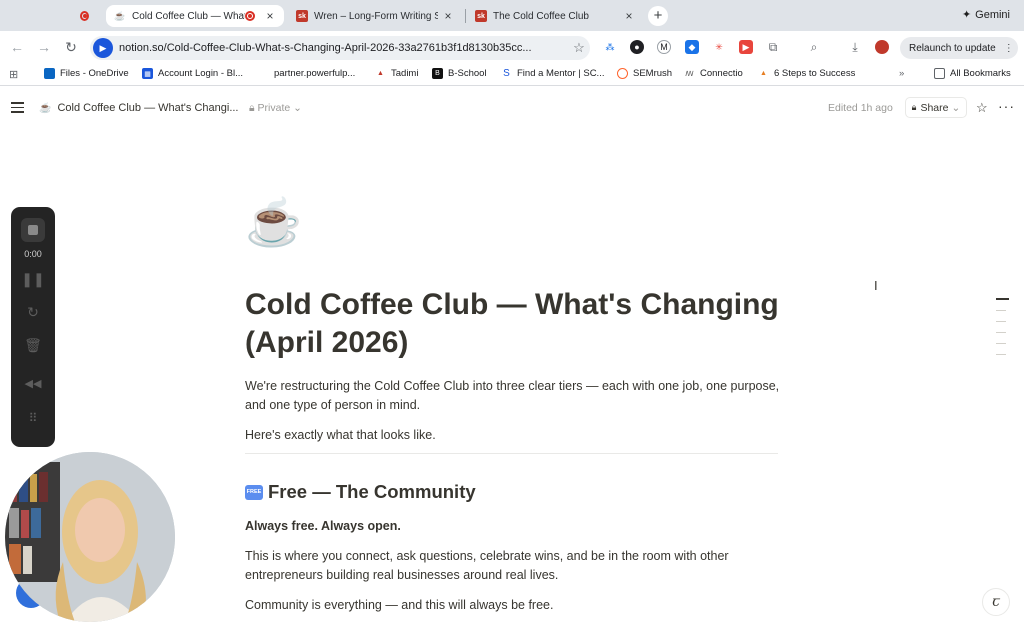 The image size is (1024, 628). Describe the element at coordinates (658, 16) in the screenshot. I see `new-tab-button: +` at that location.